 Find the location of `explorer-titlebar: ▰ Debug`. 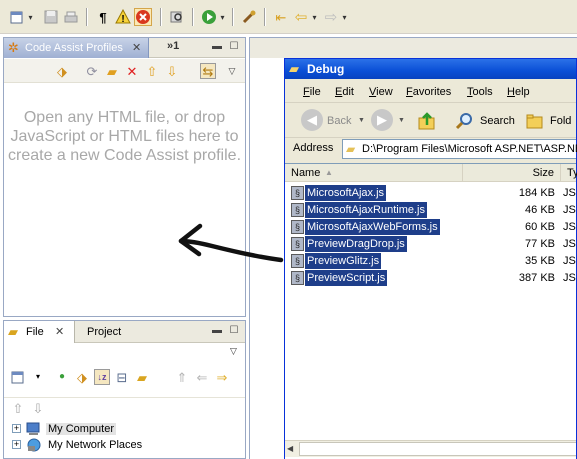

explorer-titlebar: ▰ Debug is located at coordinates (430, 69).